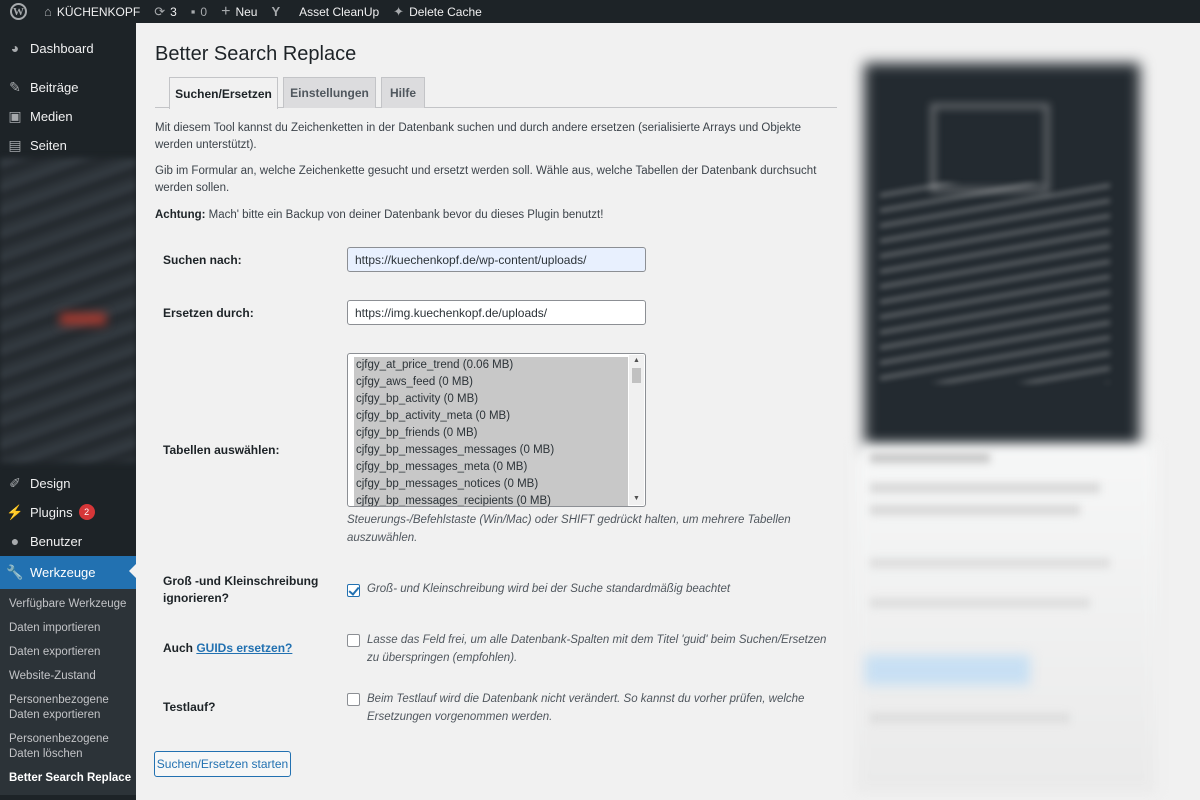 Image resolution: width=1200 pixels, height=800 pixels. Describe the element at coordinates (636, 375) in the screenshot. I see `scroll-thumb` at that location.